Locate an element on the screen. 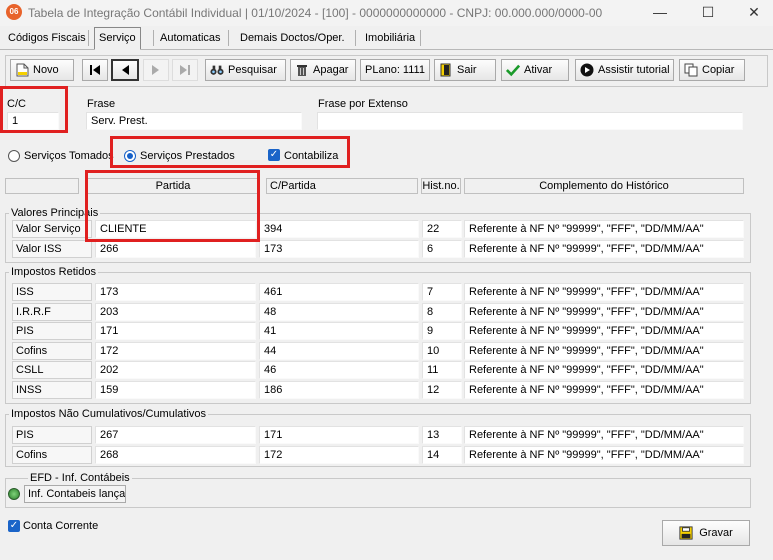 The width and height of the screenshot is (773, 560). frase-extenso-input is located at coordinates (530, 121).